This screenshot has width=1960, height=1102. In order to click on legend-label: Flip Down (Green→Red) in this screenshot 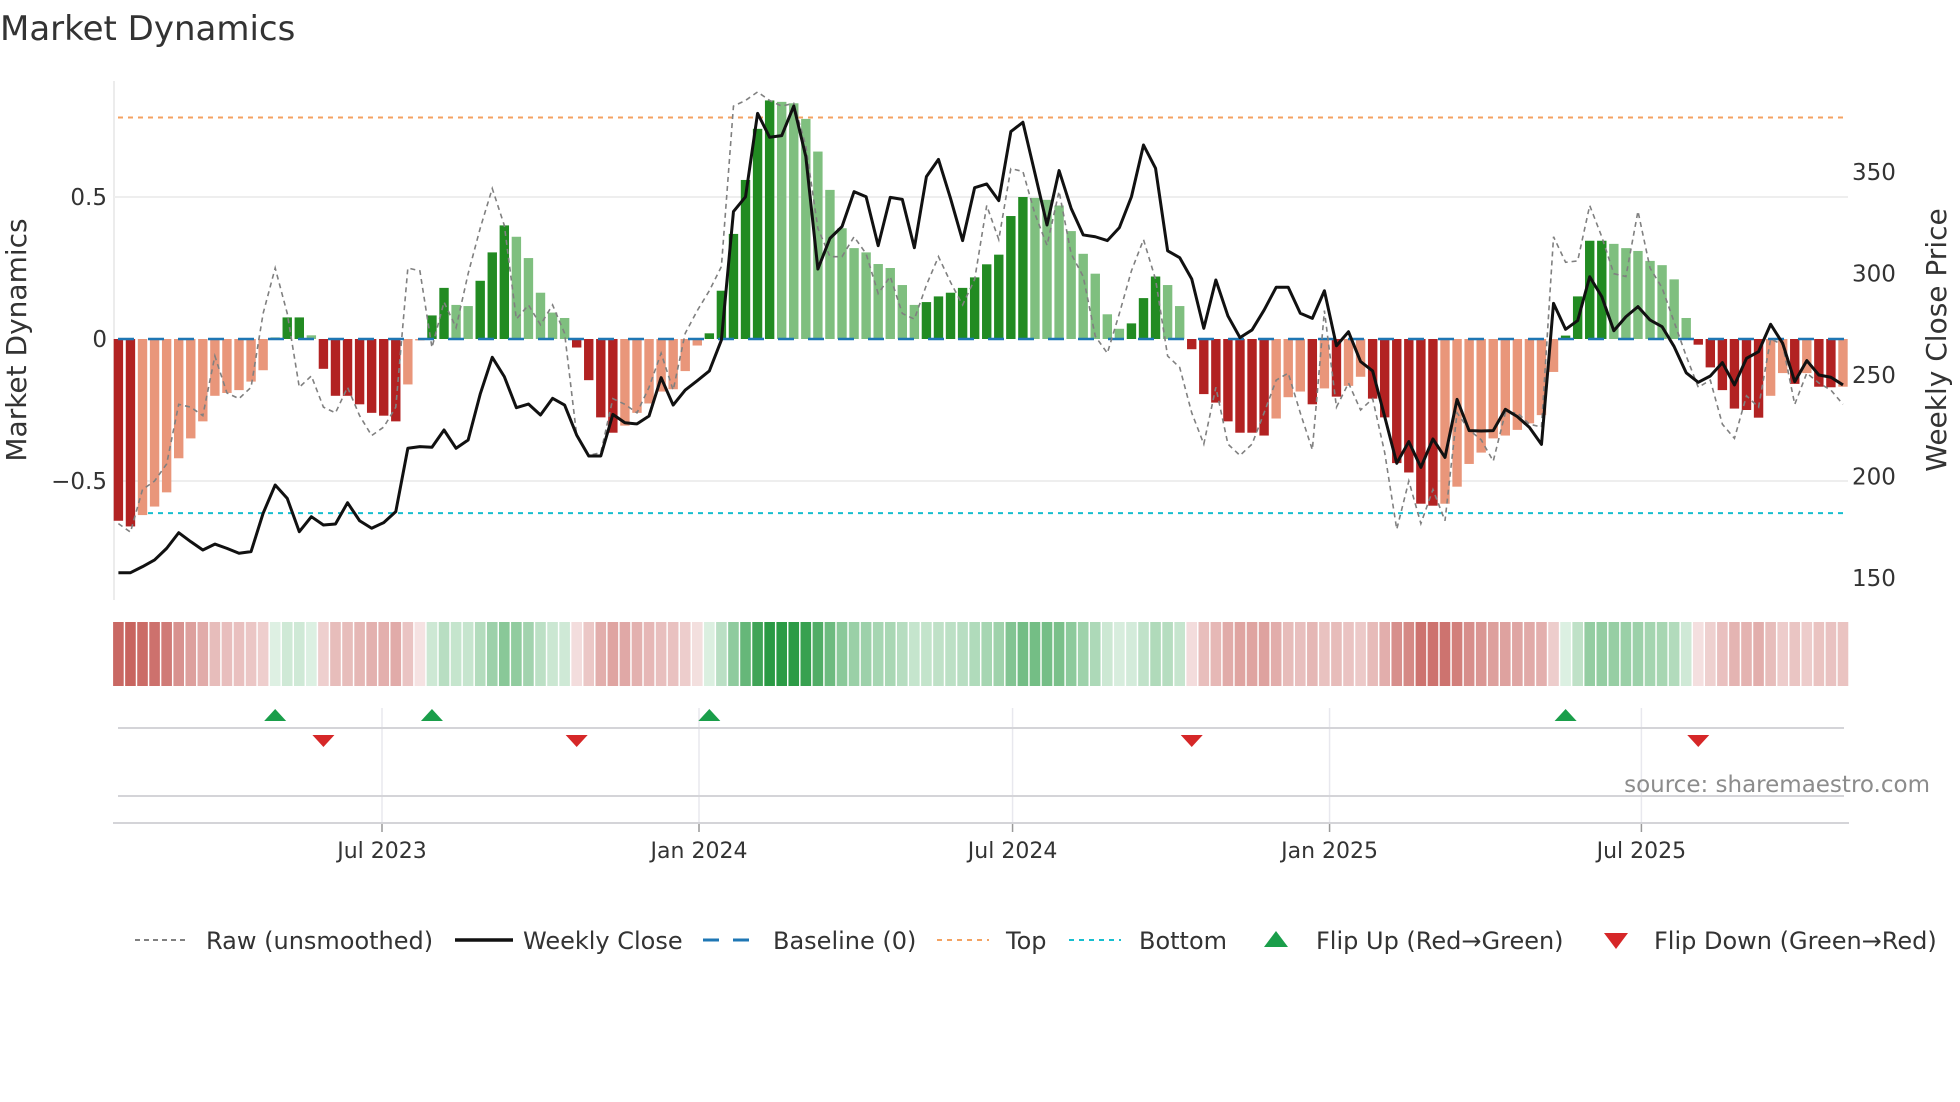, I will do `click(1795, 941)`.